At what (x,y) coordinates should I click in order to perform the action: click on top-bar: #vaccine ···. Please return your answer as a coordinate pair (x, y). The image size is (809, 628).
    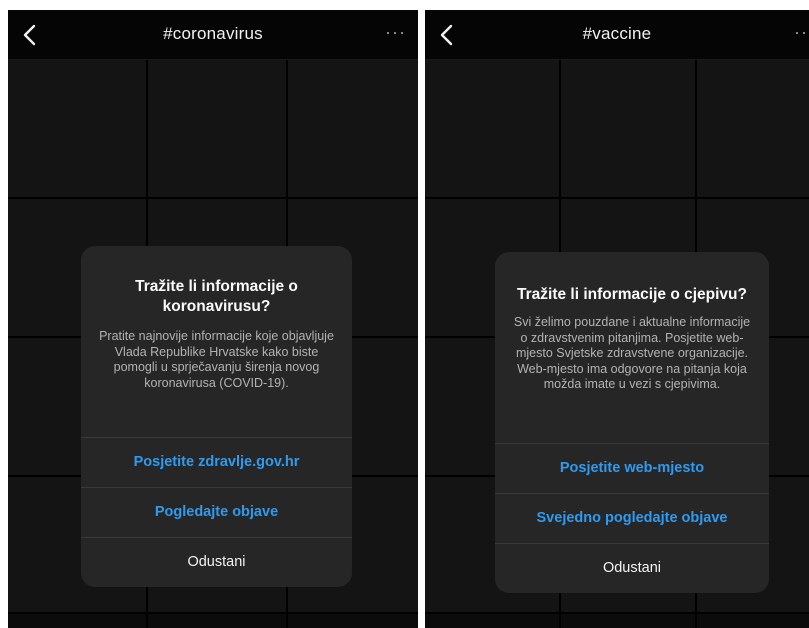
    Looking at the image, I should click on (617, 35).